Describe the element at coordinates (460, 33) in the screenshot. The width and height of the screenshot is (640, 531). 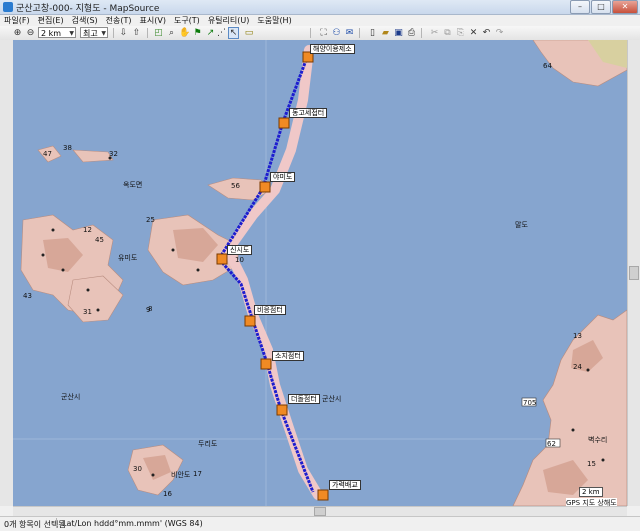
I see `paste-icon: ⎘` at that location.